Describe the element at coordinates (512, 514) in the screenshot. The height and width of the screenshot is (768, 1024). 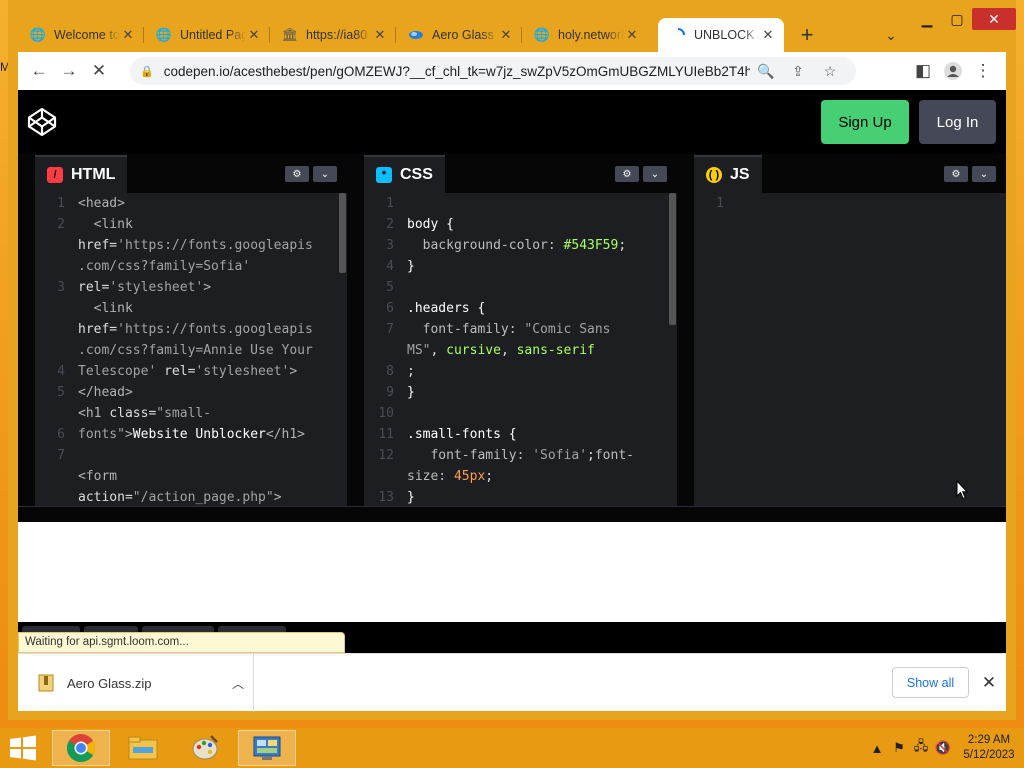
I see `preview-resizer` at that location.